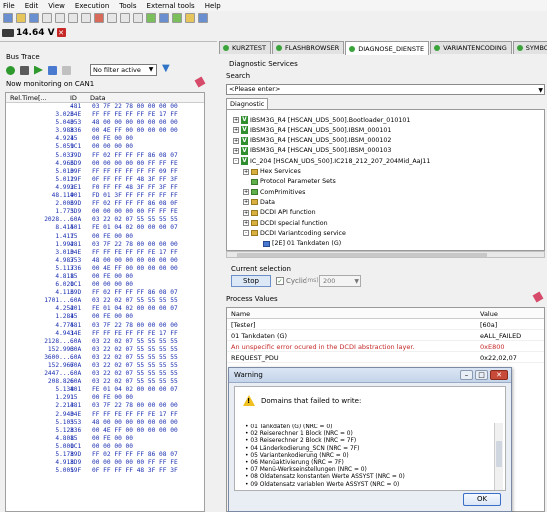 Image resolution: width=547 pixels, height=512 pixels. I want to click on help-icon, so click(203, 18).